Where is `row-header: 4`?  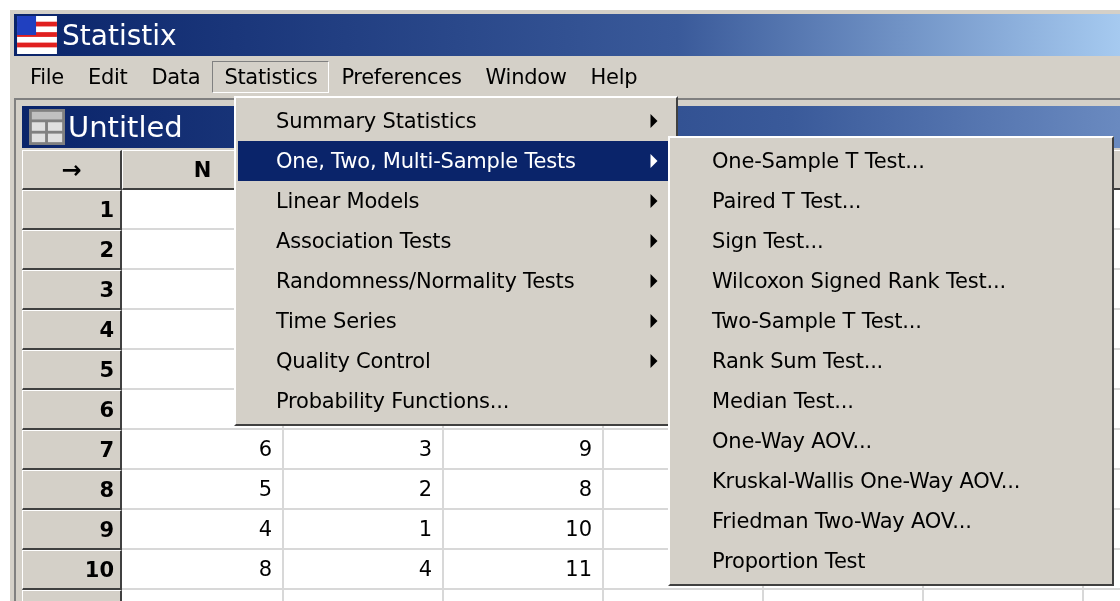 row-header: 4 is located at coordinates (72, 330).